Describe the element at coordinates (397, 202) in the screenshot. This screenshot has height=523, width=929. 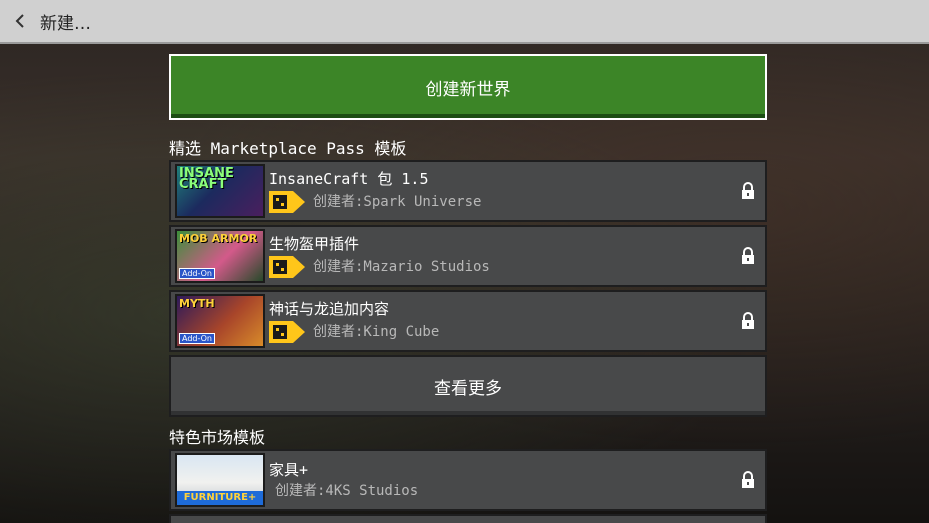
I see `template-creator: 创建者:Spark Universe` at that location.